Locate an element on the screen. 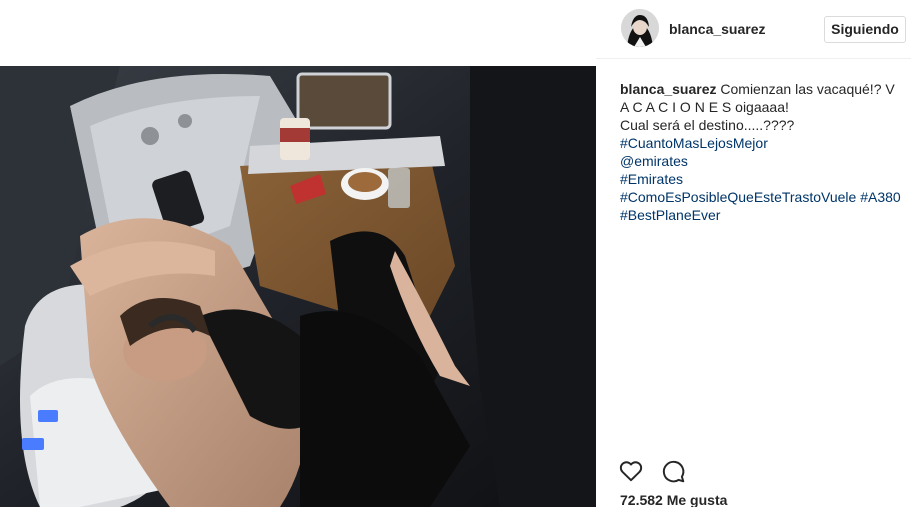  comment-icon is located at coordinates (673, 471).